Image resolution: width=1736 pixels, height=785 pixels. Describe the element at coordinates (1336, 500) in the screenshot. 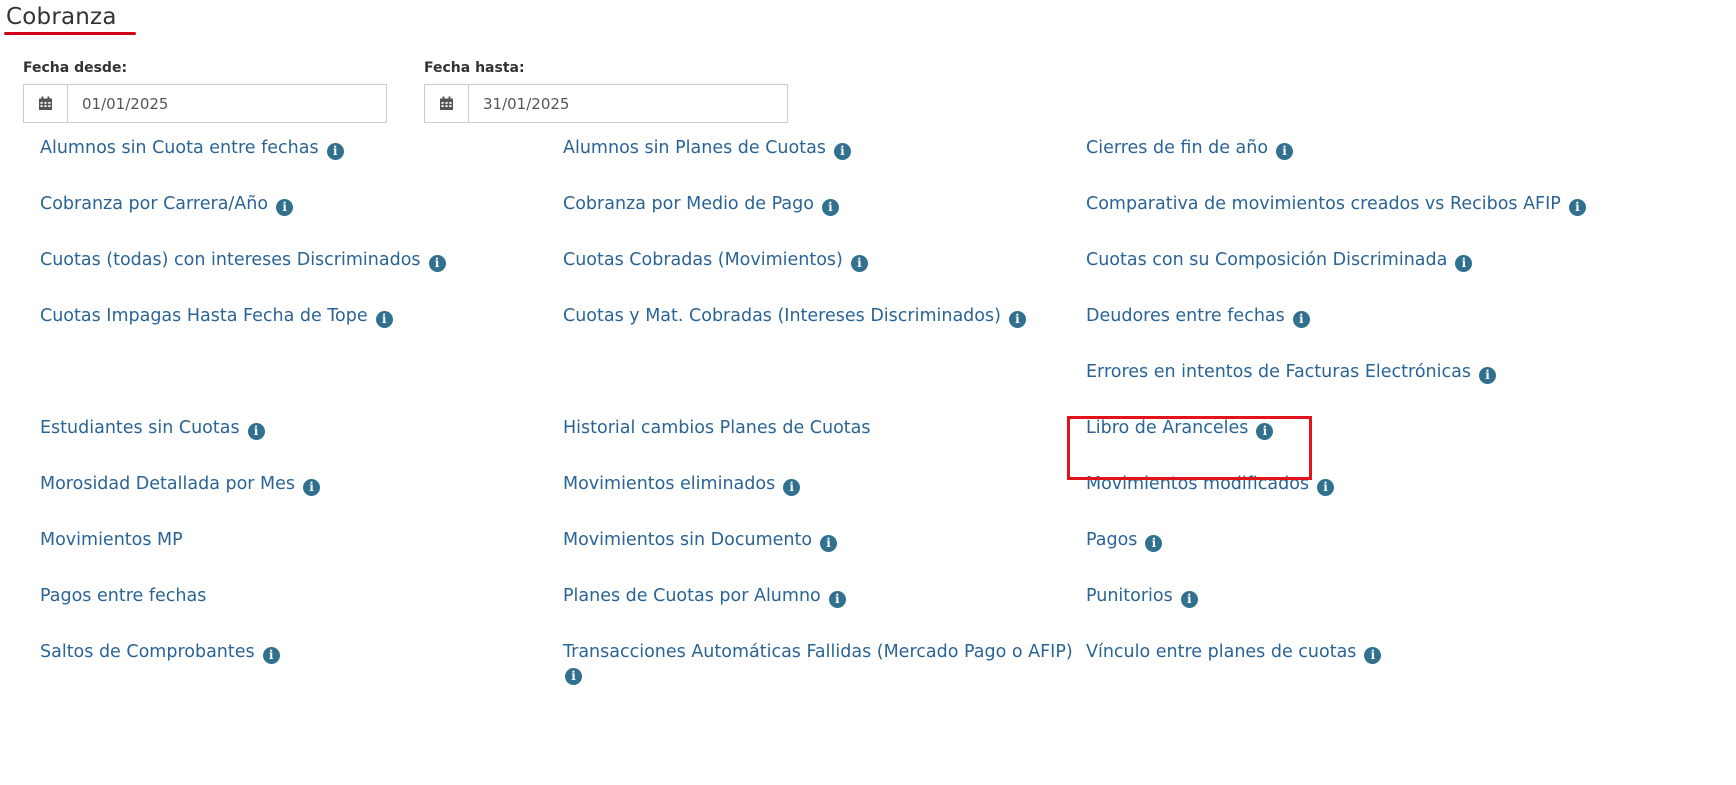

I see `report-link: Movimientos modificados i` at that location.